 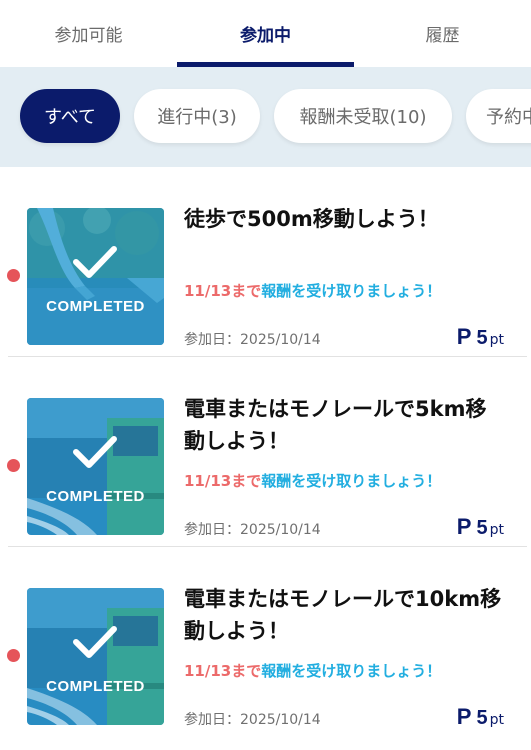 What do you see at coordinates (343, 615) in the screenshot?
I see `mission-title: 電車またはモノレールで10km移動しよう！` at bounding box center [343, 615].